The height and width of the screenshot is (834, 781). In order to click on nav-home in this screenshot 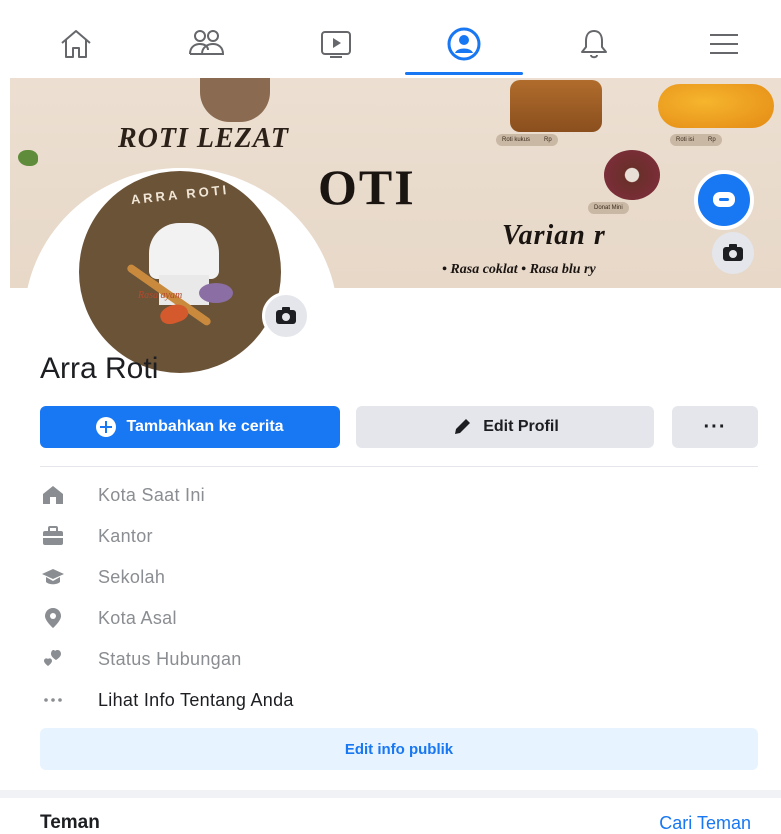, I will do `click(76, 44)`.